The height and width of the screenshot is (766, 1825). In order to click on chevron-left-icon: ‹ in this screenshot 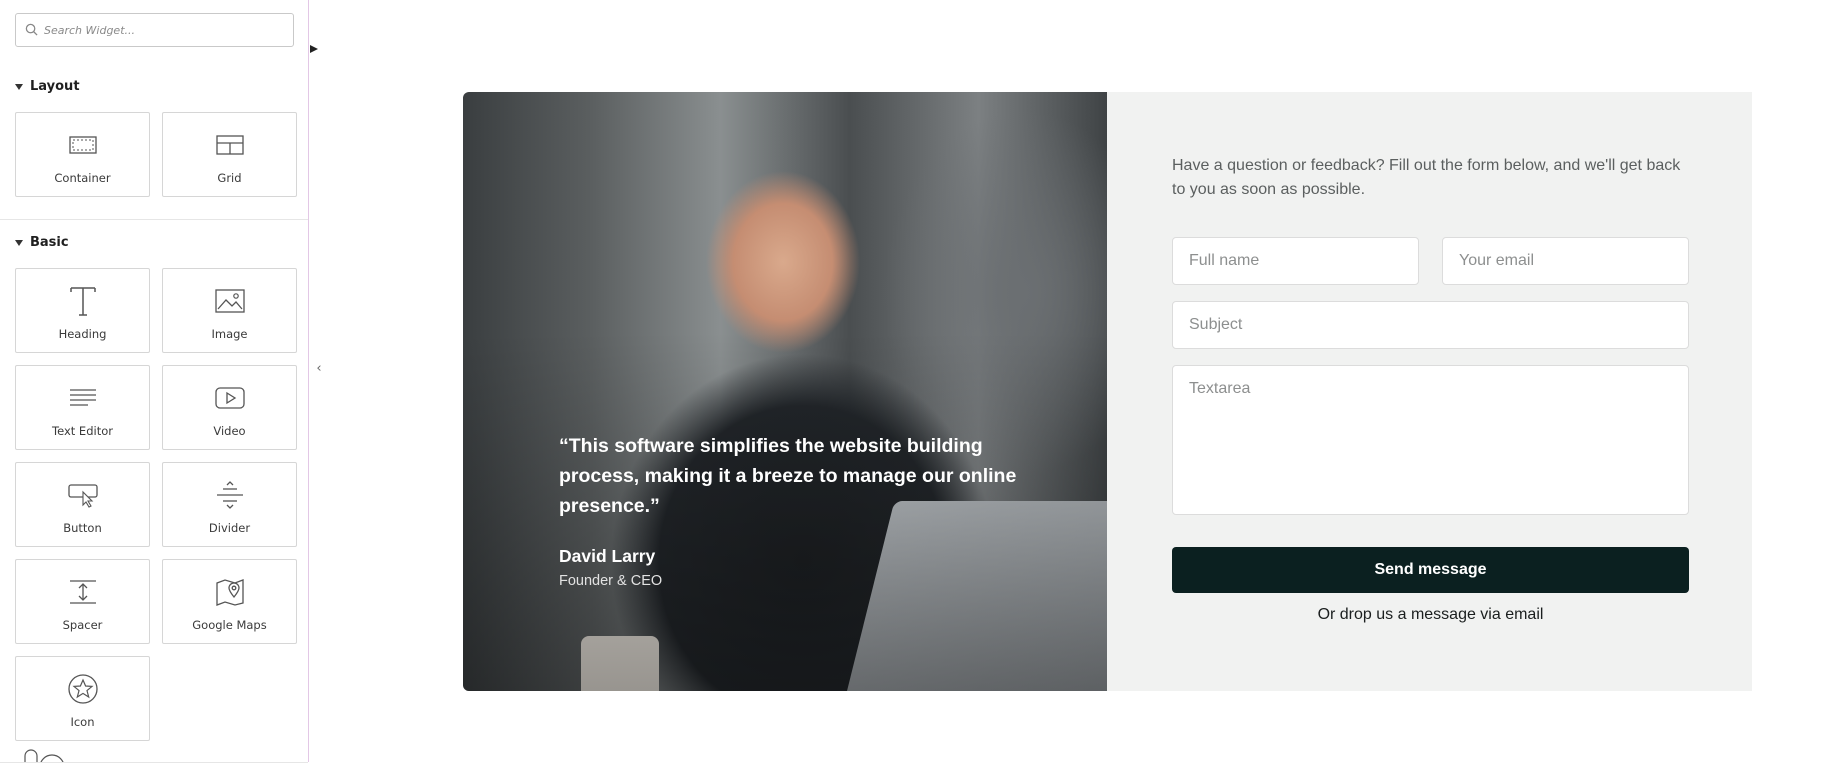, I will do `click(319, 368)`.